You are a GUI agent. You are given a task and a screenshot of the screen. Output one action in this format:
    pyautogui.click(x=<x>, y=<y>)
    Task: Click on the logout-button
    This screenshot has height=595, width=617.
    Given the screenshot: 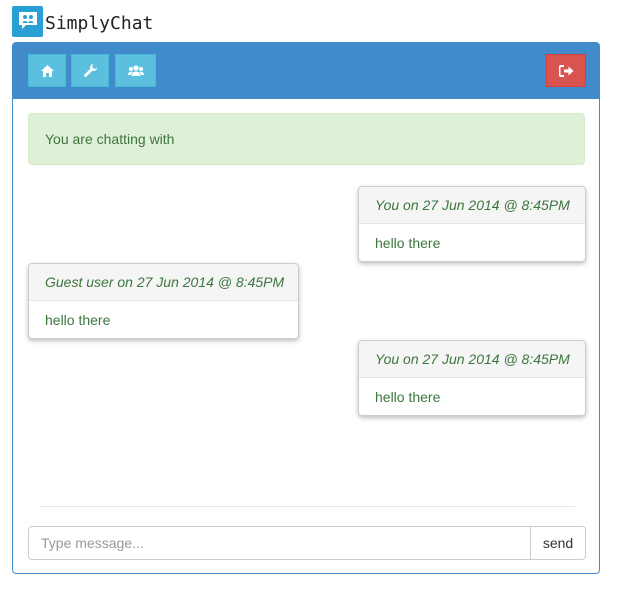 What is the action you would take?
    pyautogui.click(x=566, y=70)
    